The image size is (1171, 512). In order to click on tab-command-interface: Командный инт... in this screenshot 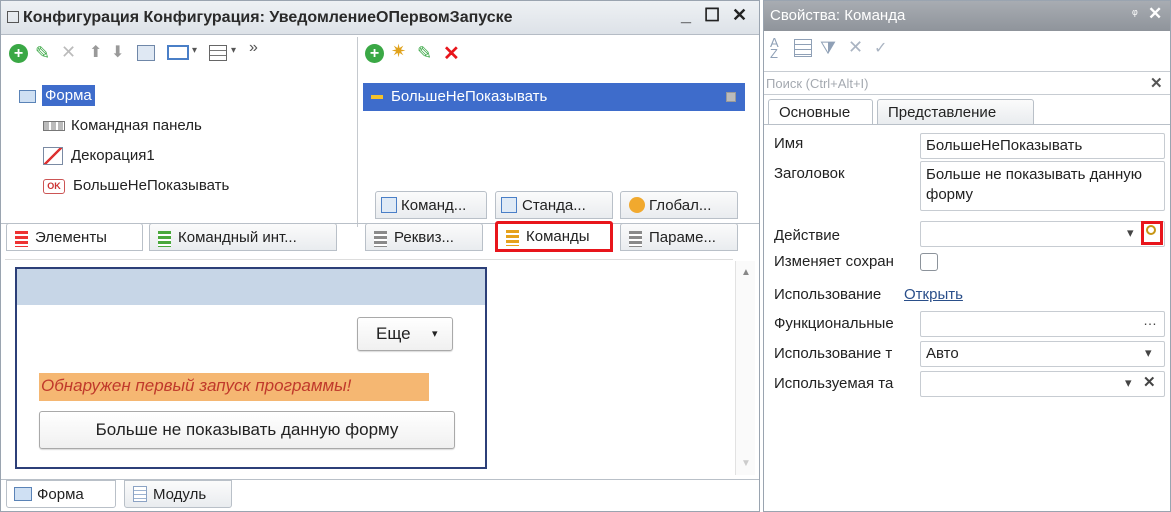, I will do `click(243, 237)`.